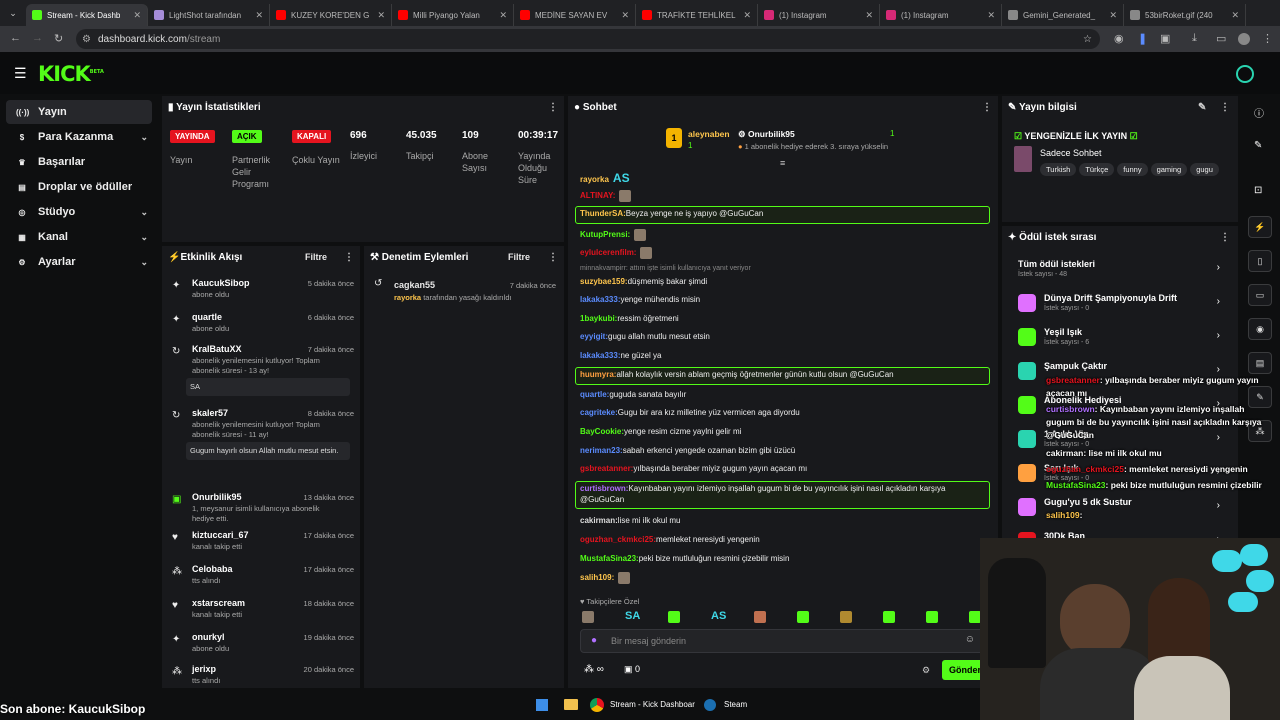 Image resolution: width=1280 pixels, height=720 pixels. What do you see at coordinates (1258, 190) in the screenshot?
I see `fullscreen-icon: ⊡` at bounding box center [1258, 190].